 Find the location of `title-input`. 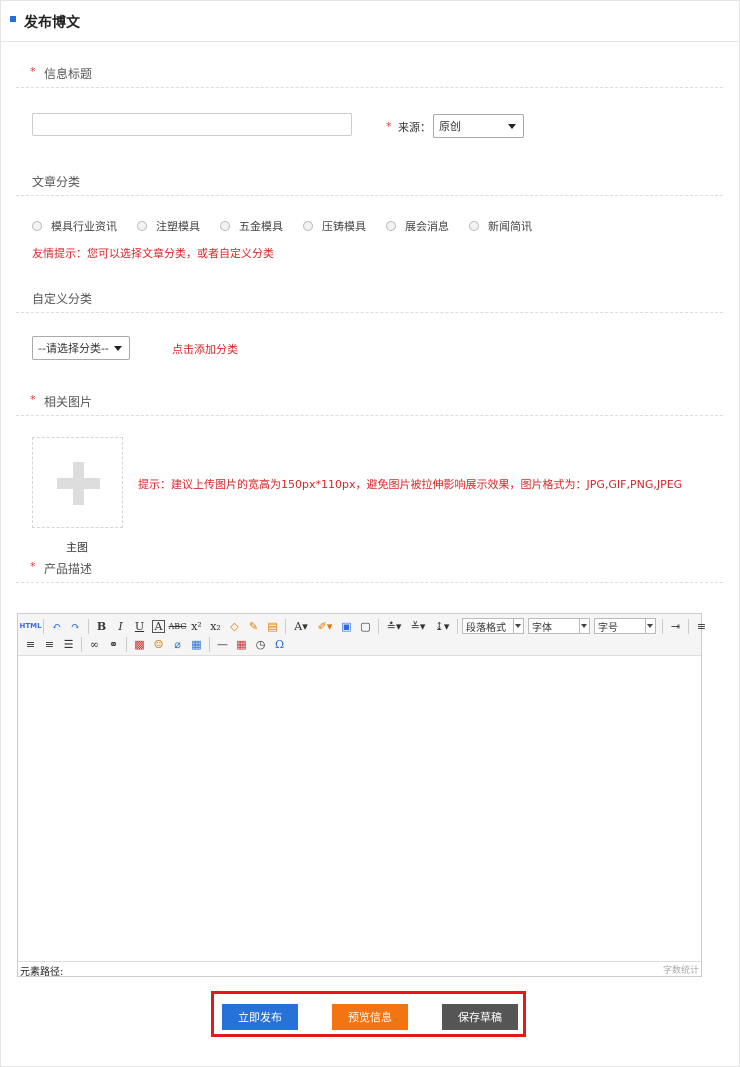

title-input is located at coordinates (192, 124).